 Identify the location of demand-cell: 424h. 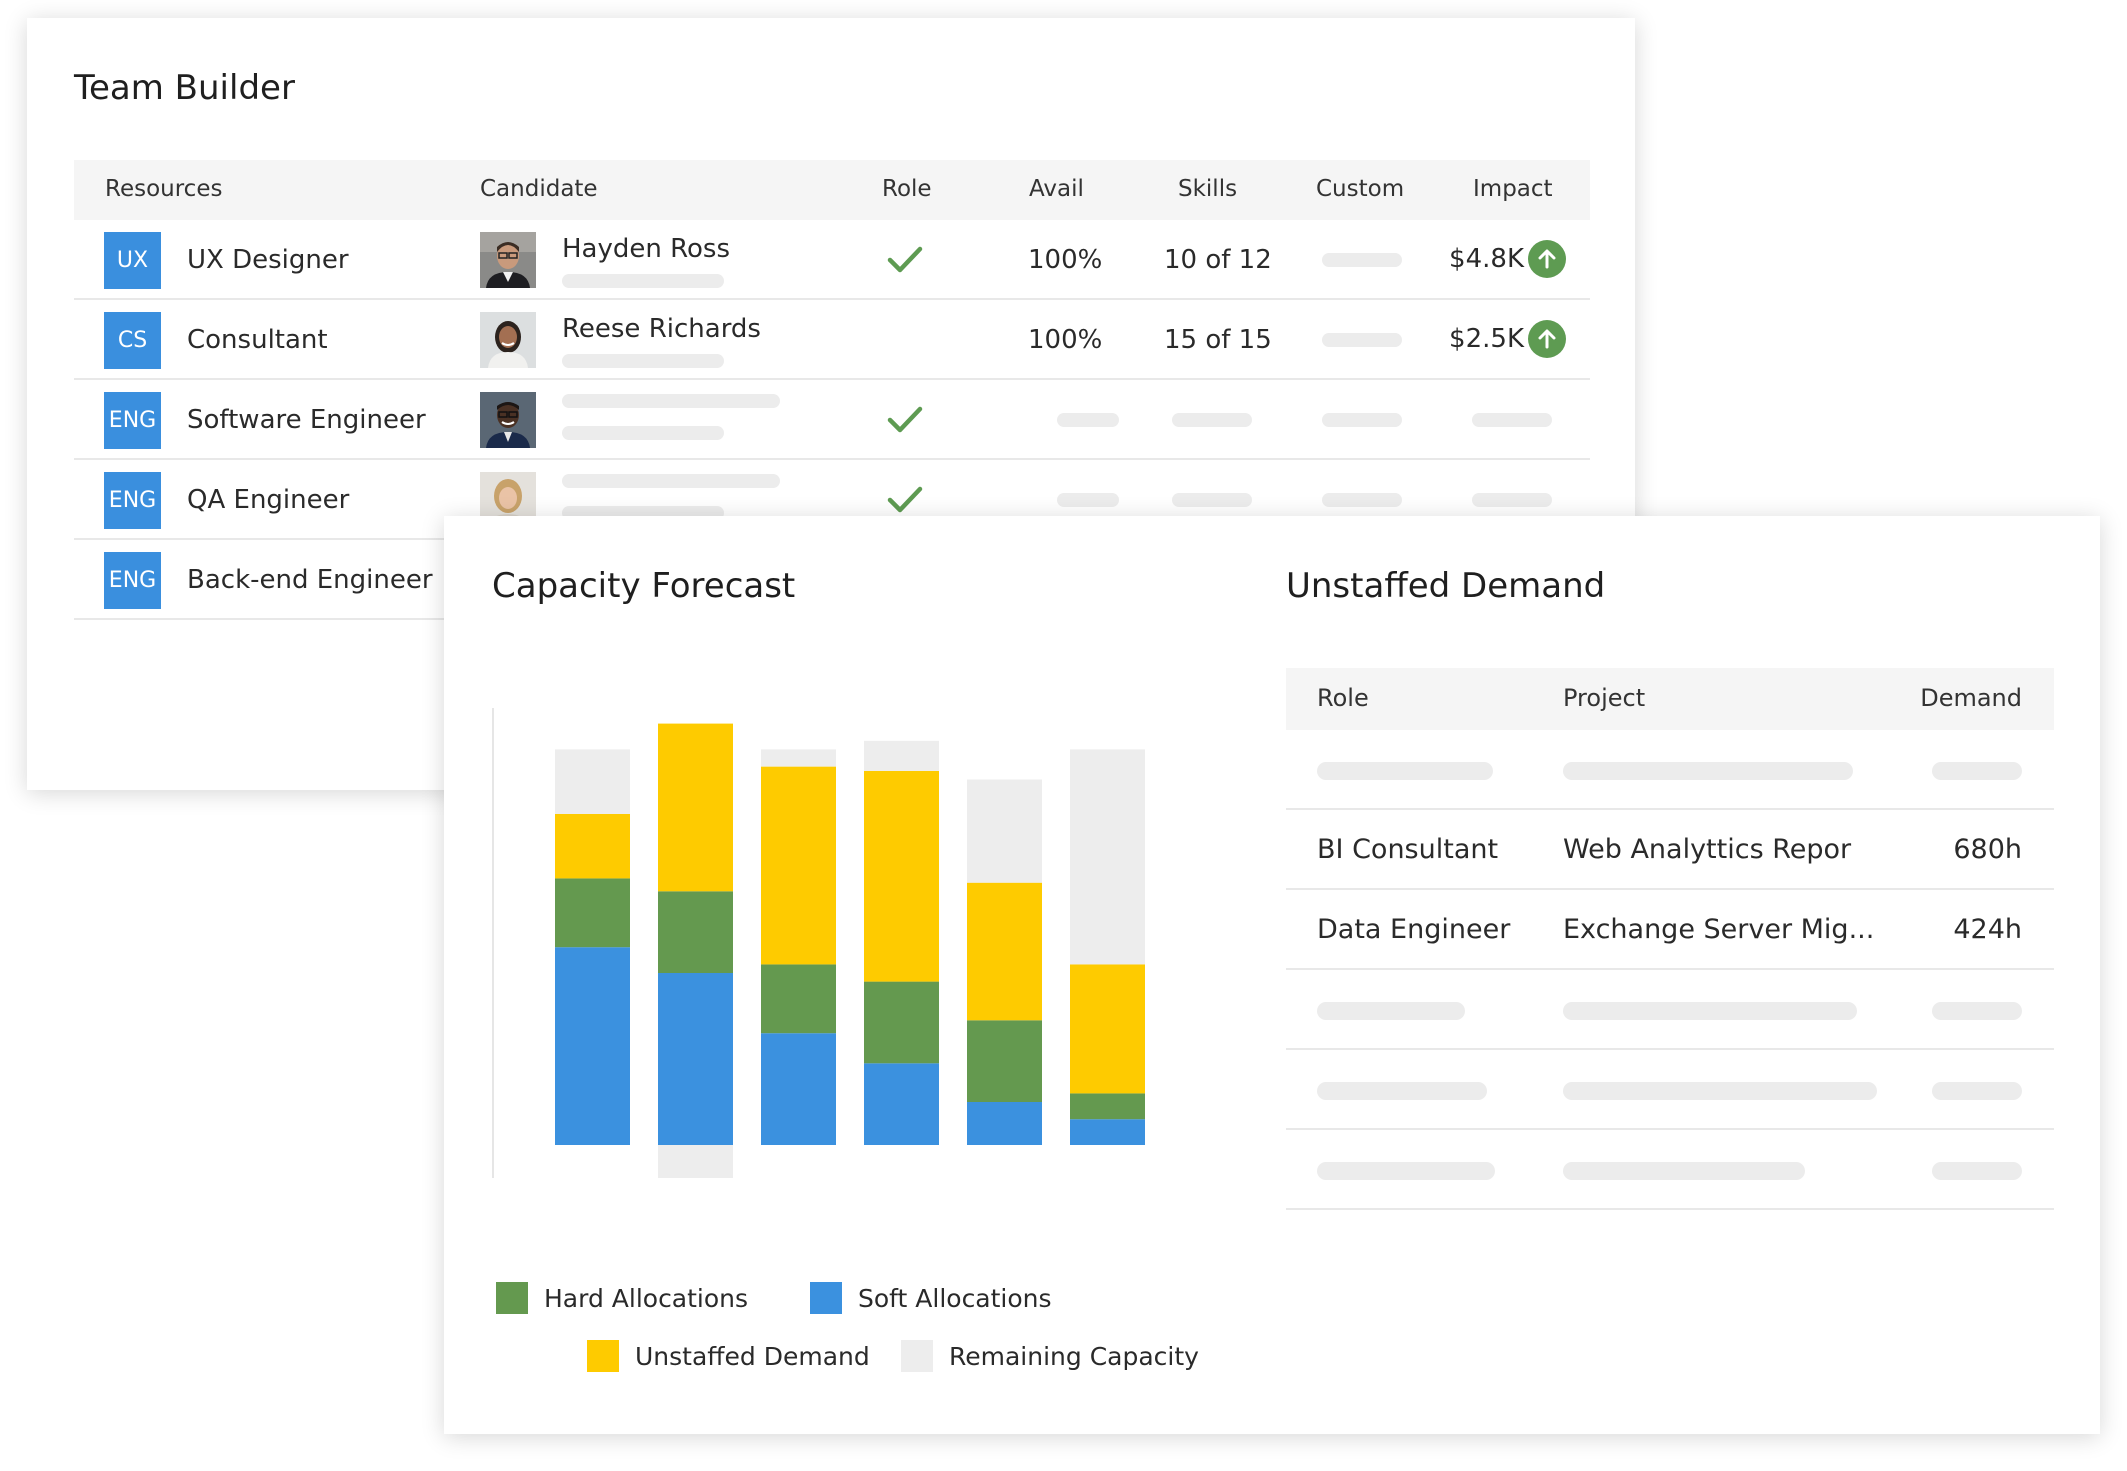
(1987, 929).